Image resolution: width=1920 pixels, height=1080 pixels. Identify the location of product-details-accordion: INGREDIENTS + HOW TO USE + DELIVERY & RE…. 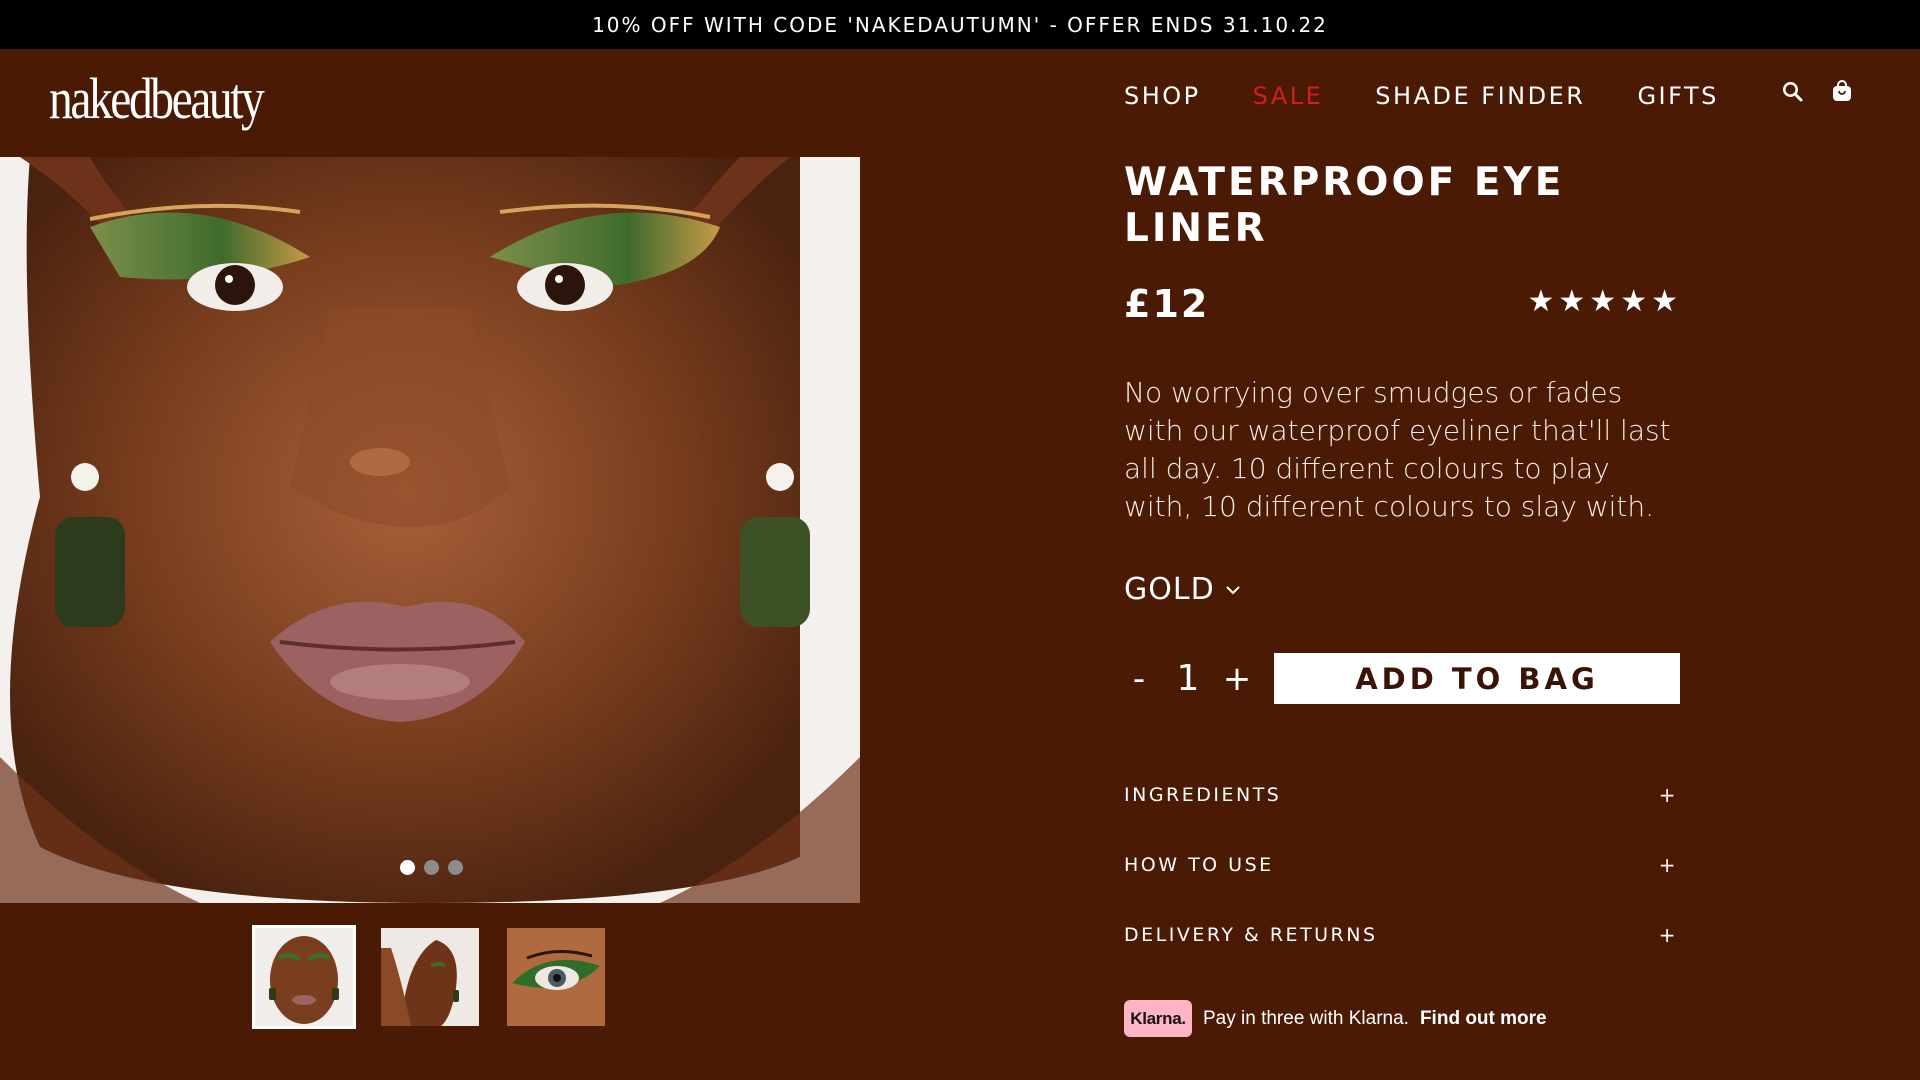
(1403, 865).